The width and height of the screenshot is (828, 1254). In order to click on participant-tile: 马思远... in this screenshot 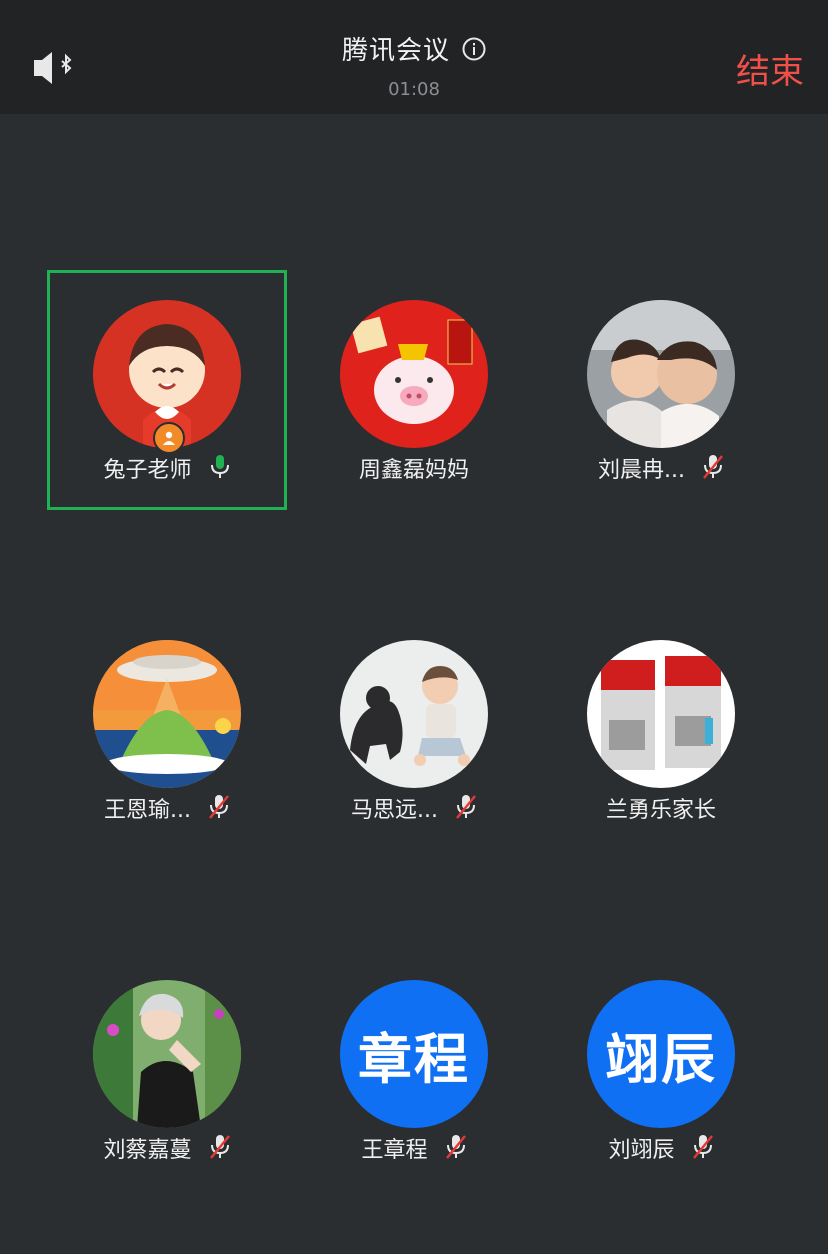, I will do `click(414, 730)`.